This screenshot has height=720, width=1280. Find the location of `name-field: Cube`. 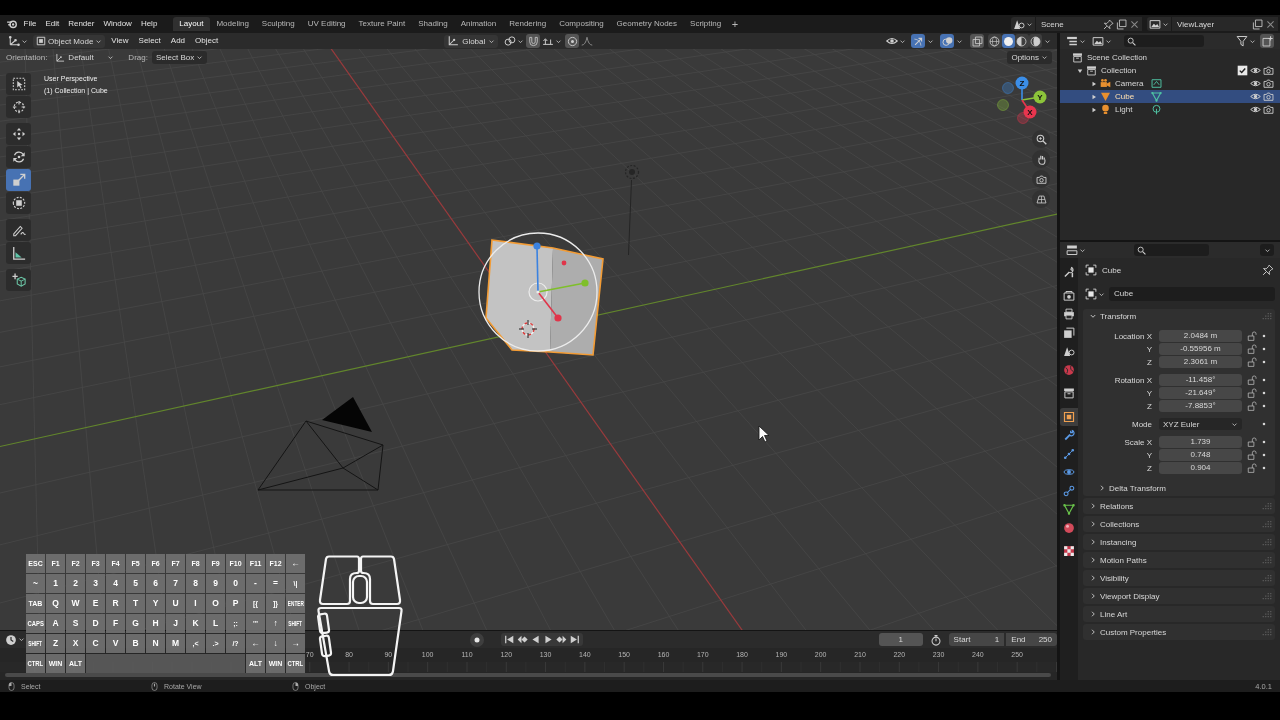

name-field: Cube is located at coordinates (1192, 294).